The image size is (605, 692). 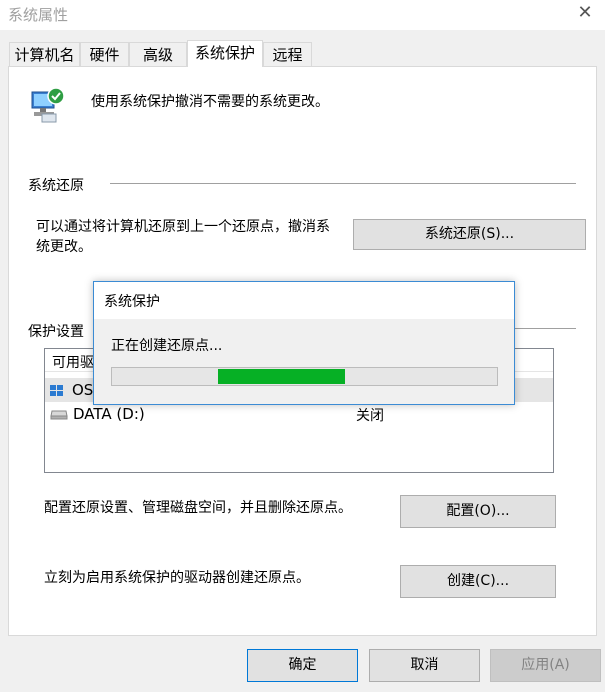 What do you see at coordinates (302, 665) in the screenshot?
I see `ok-button: 确定` at bounding box center [302, 665].